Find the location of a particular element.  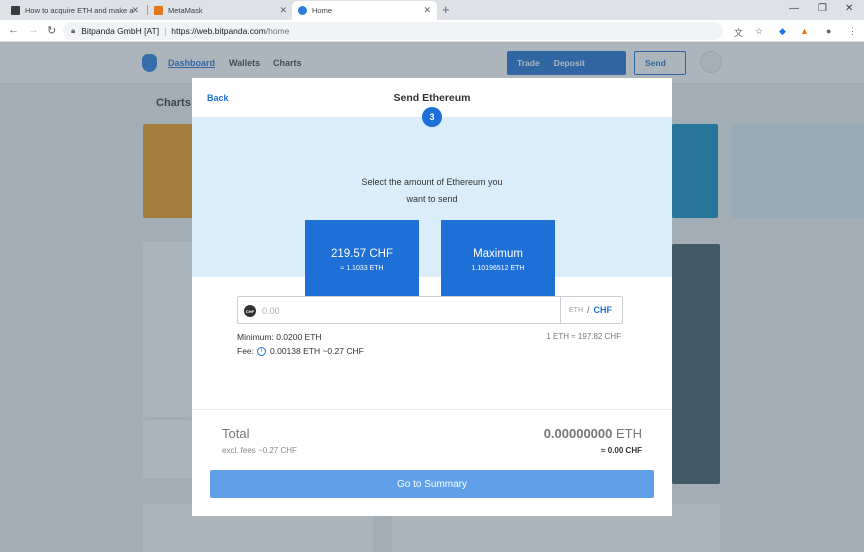

back-arrow-icon: ← is located at coordinates (13, 30).